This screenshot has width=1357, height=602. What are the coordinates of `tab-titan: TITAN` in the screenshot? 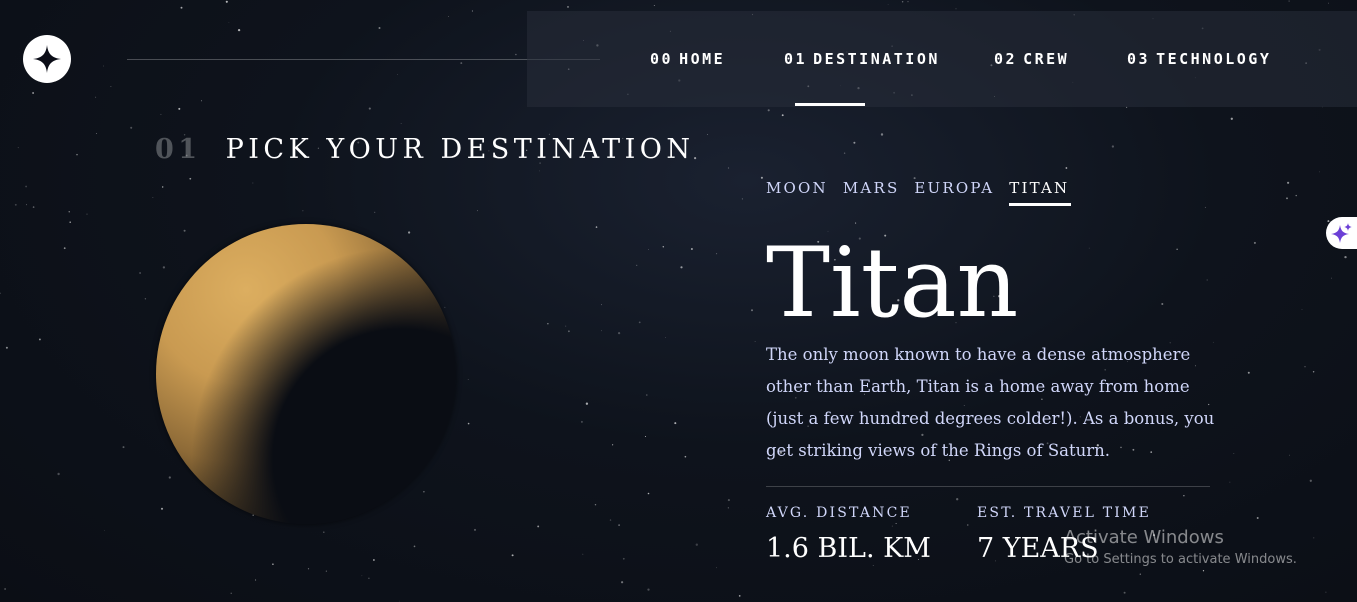 It's located at (1040, 192).